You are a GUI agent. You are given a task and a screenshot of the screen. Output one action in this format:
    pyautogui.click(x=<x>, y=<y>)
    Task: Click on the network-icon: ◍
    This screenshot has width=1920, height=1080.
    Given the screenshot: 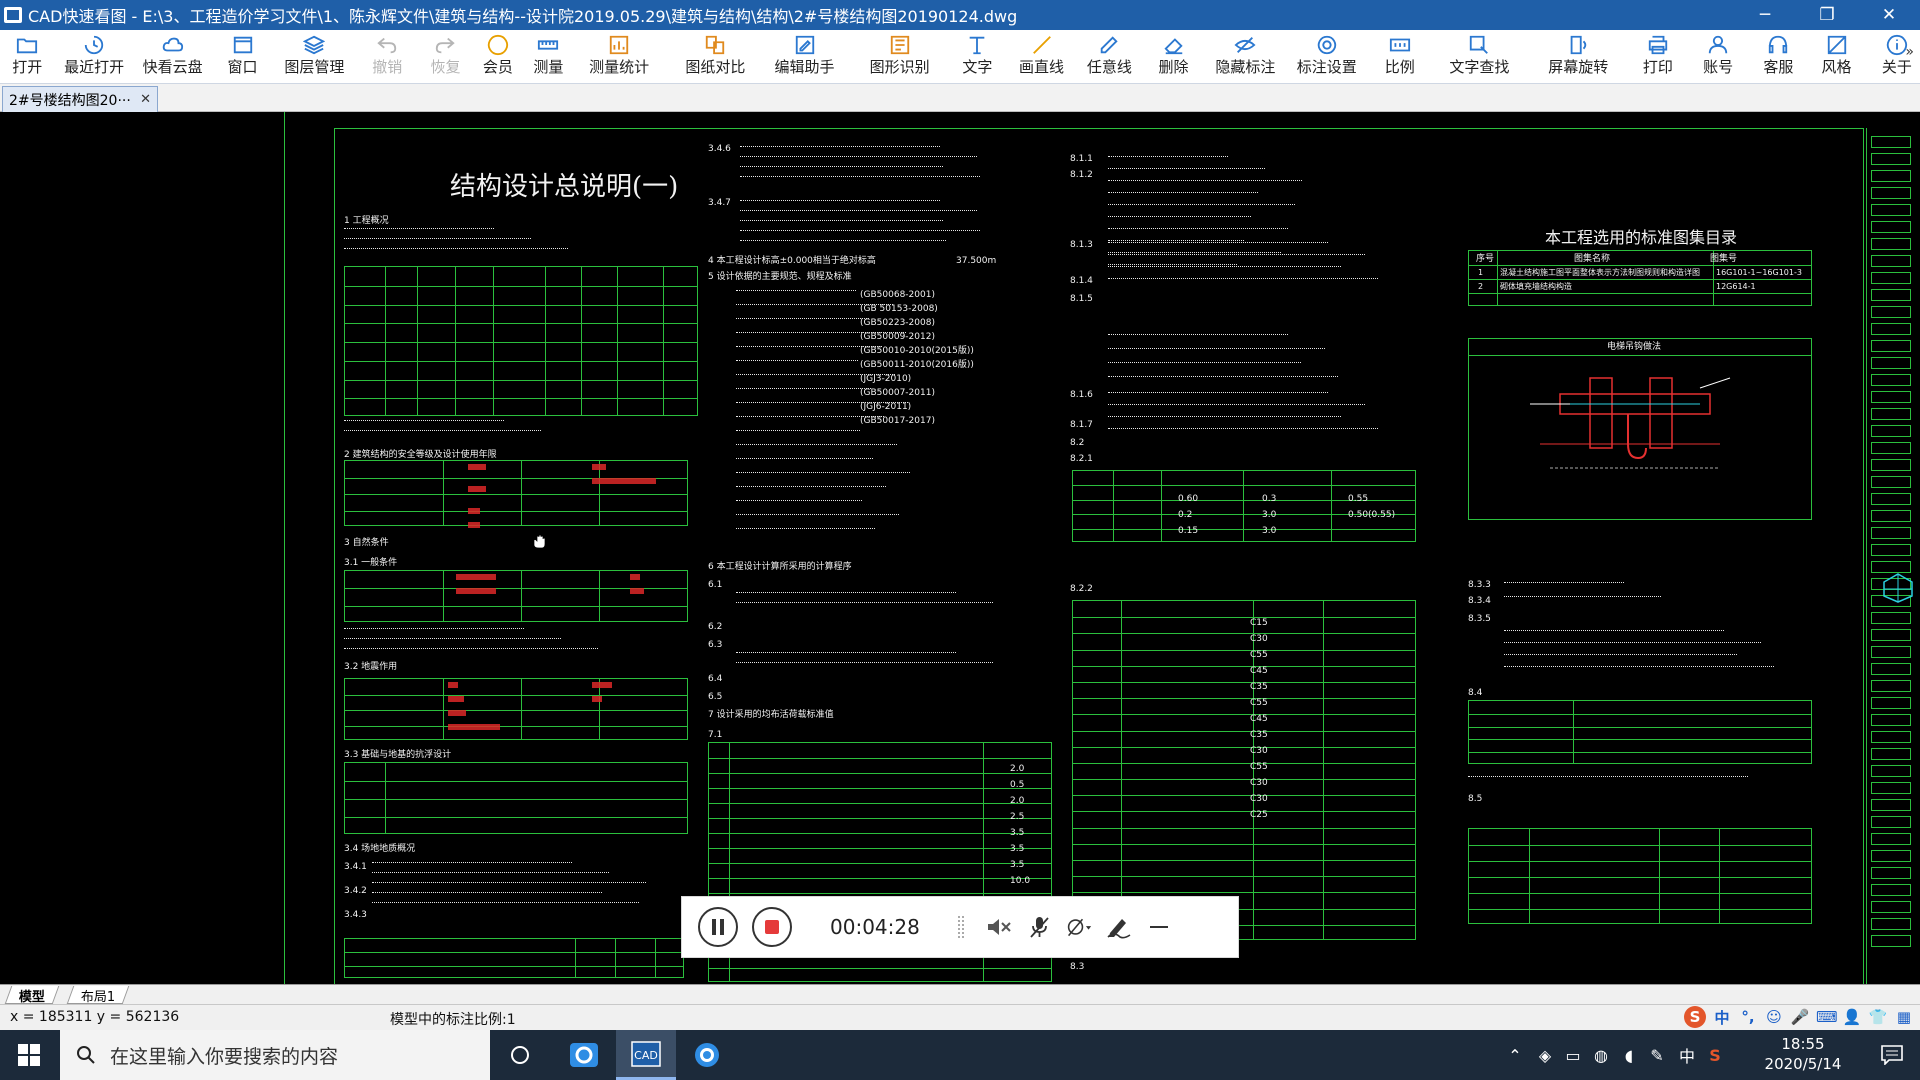 What is the action you would take?
    pyautogui.click(x=1601, y=1055)
    